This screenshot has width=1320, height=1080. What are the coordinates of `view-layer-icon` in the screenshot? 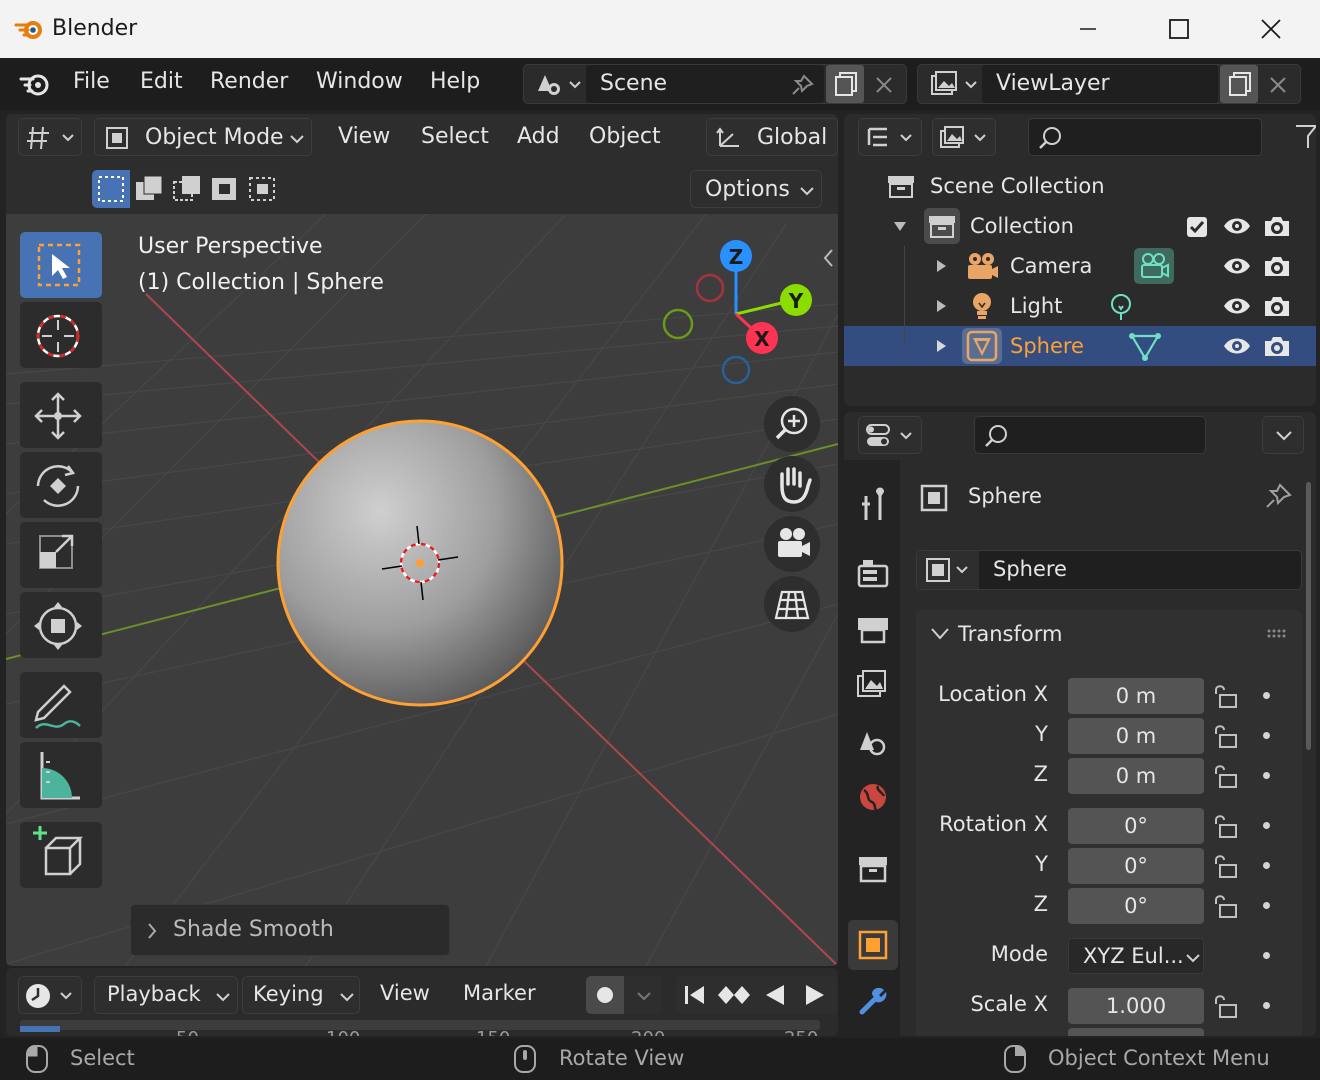 It's located at (954, 84).